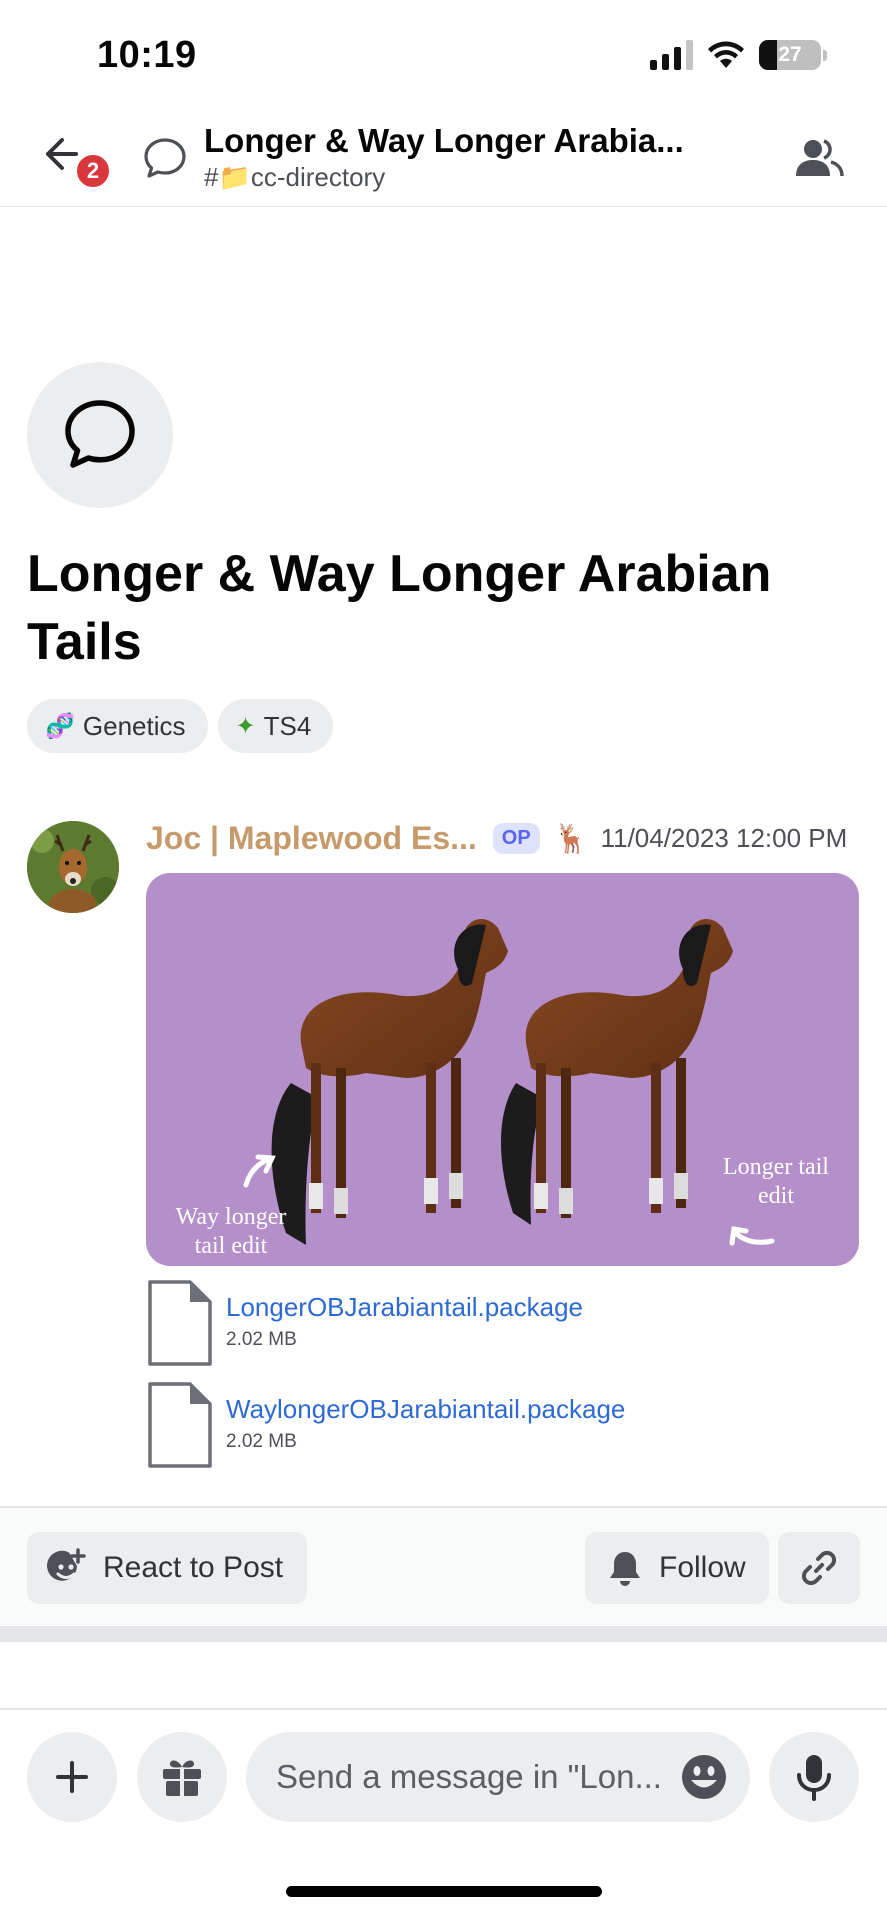  I want to click on voice-message-button, so click(814, 1777).